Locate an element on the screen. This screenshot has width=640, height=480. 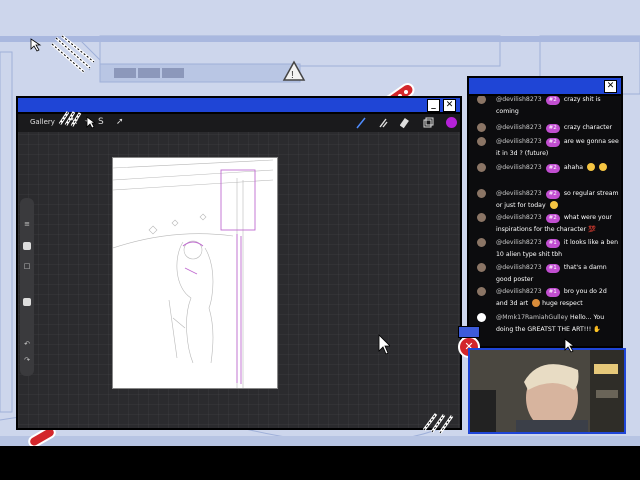
eraser-icon is located at coordinates (405, 123).